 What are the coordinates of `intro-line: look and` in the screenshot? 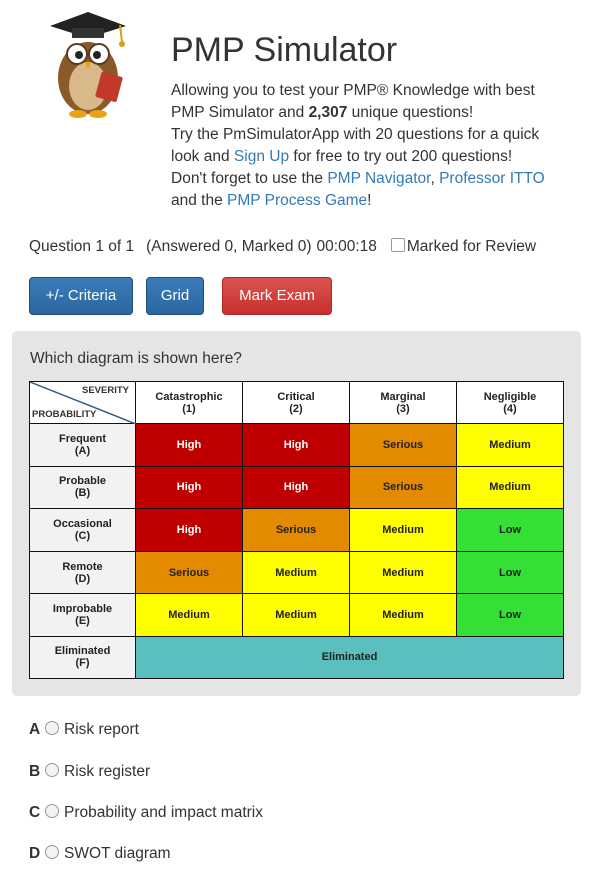 It's located at (202, 156).